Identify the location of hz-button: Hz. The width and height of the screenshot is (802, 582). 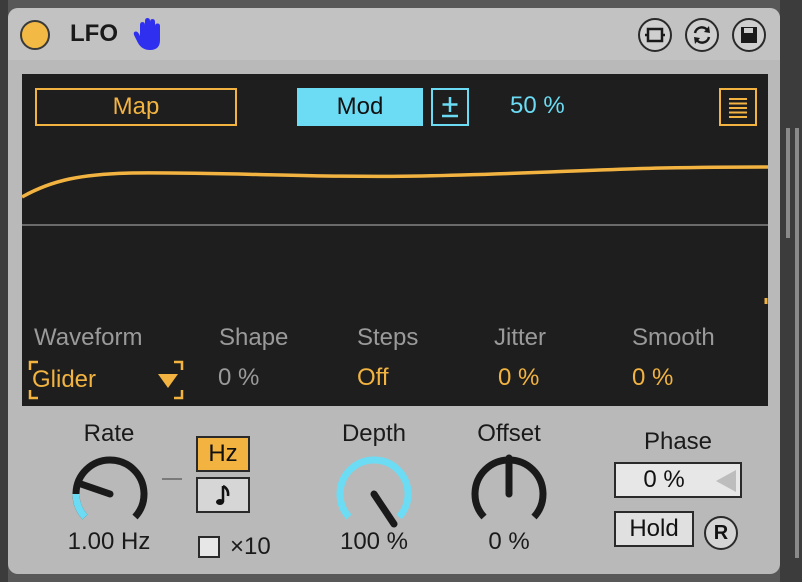
(223, 454).